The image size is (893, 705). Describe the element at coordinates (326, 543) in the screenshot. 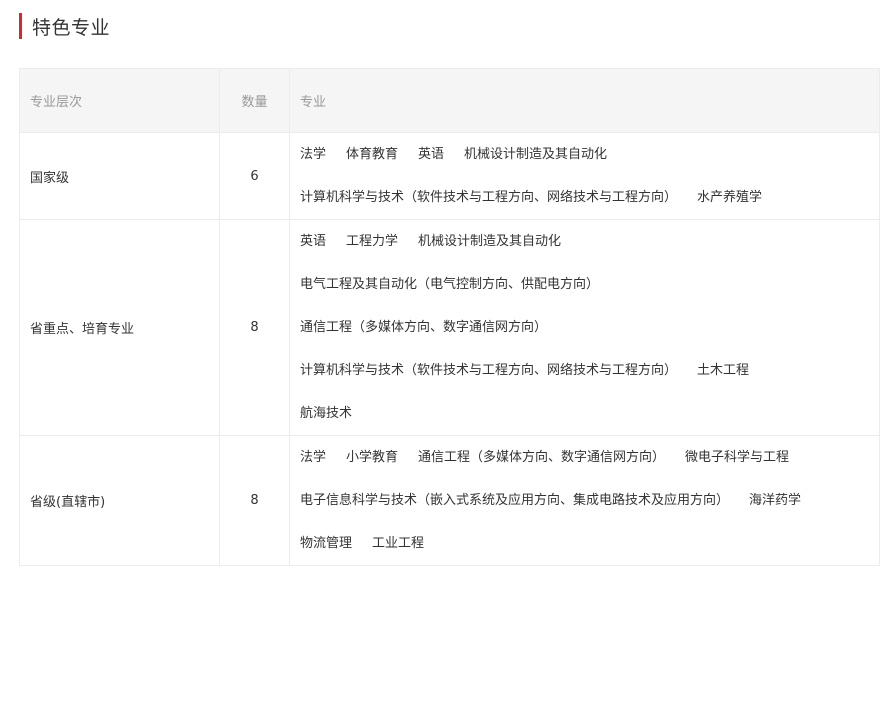

I see `major-item: 物流管理` at that location.